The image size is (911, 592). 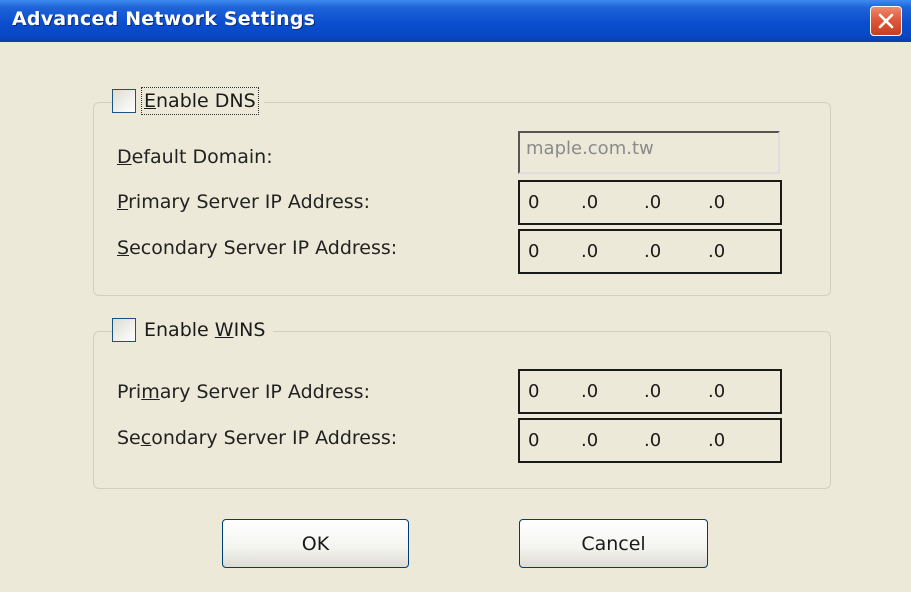 What do you see at coordinates (179, 330) in the screenshot?
I see `label-text: Enable` at bounding box center [179, 330].